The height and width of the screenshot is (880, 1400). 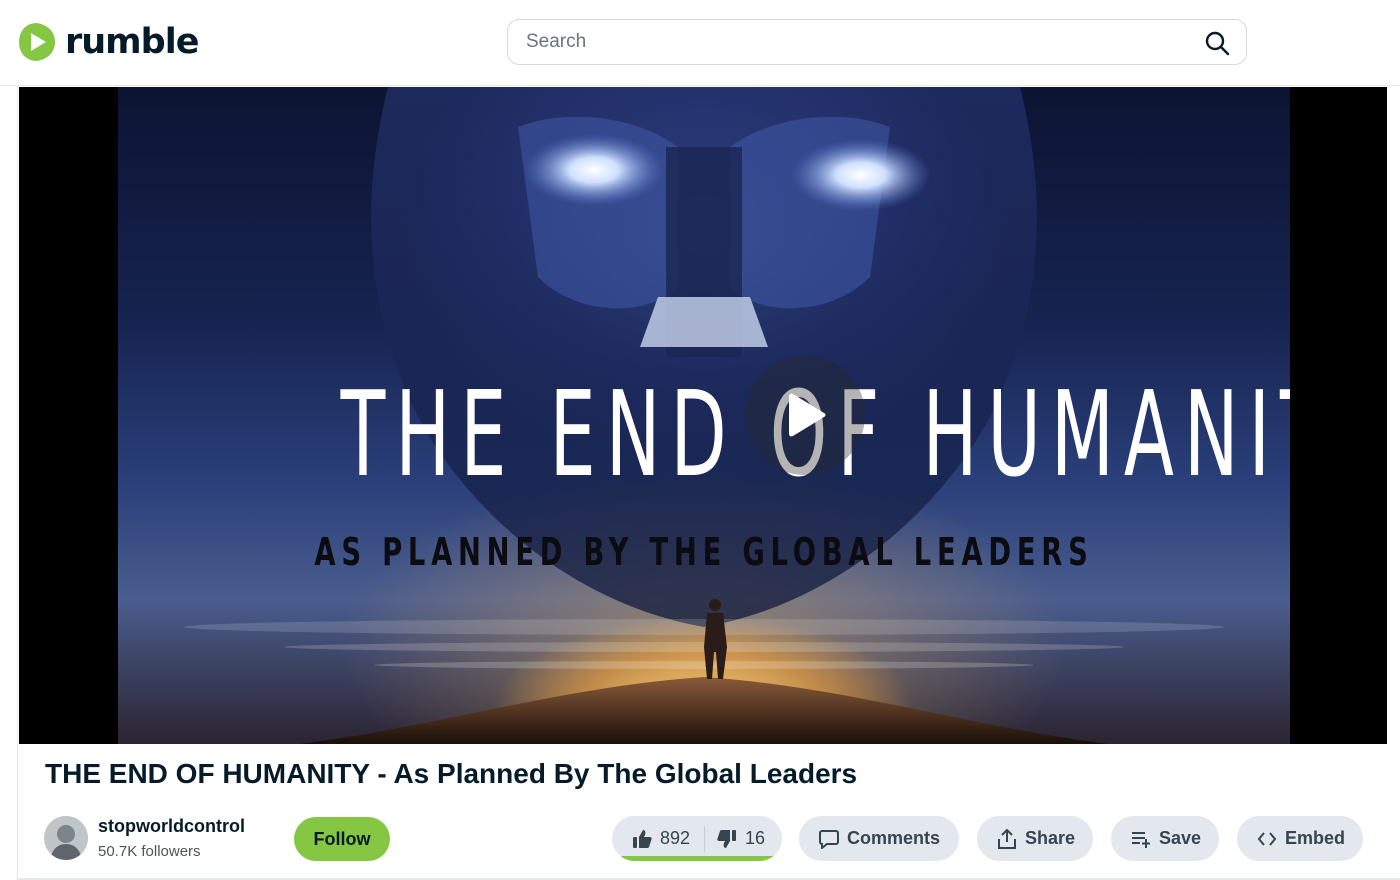 I want to click on code-icon, so click(x=1267, y=838).